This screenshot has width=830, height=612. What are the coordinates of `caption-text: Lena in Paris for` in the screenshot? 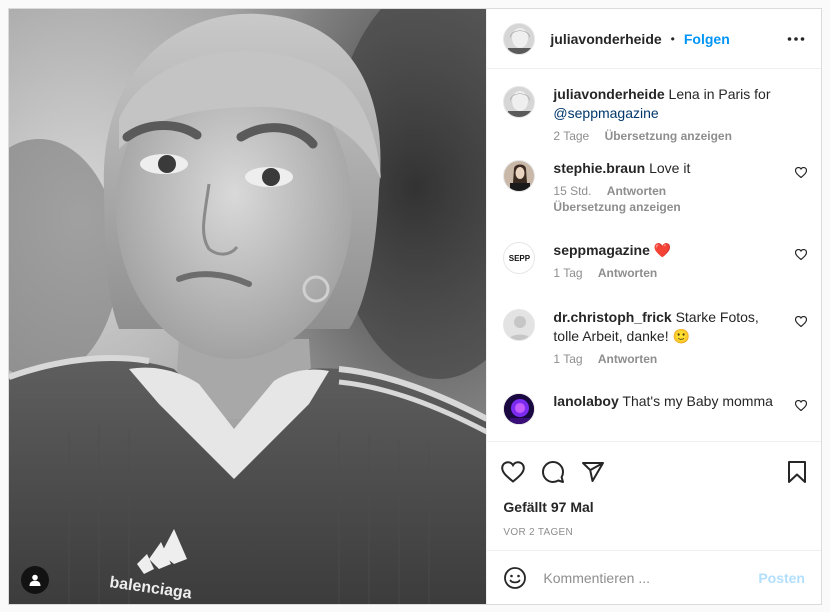 It's located at (719, 94).